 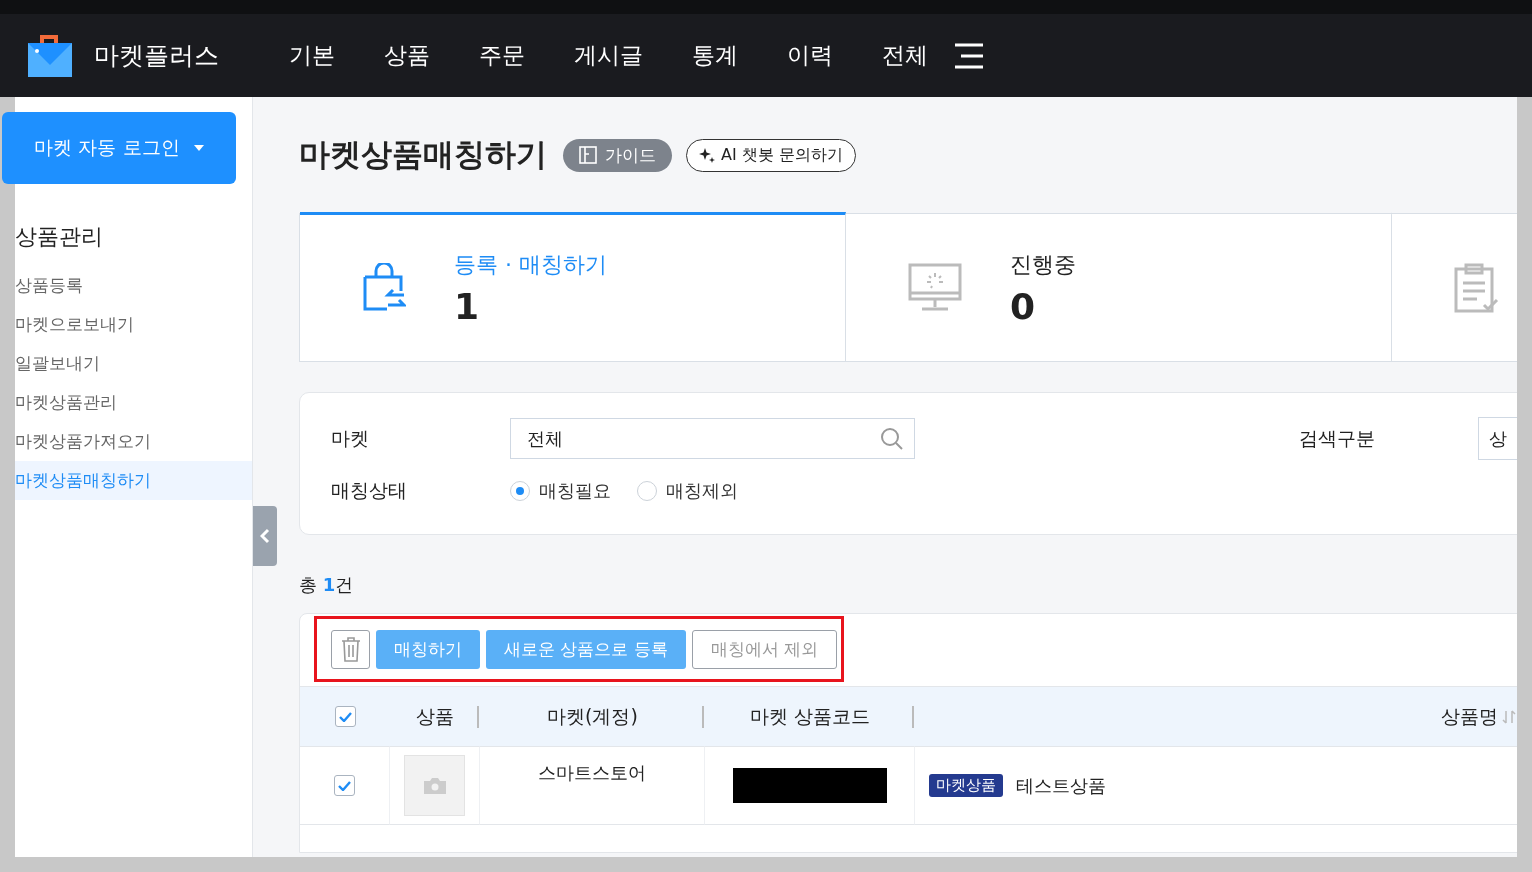 What do you see at coordinates (1061, 785) in the screenshot?
I see `table-cell: 테스트상품` at bounding box center [1061, 785].